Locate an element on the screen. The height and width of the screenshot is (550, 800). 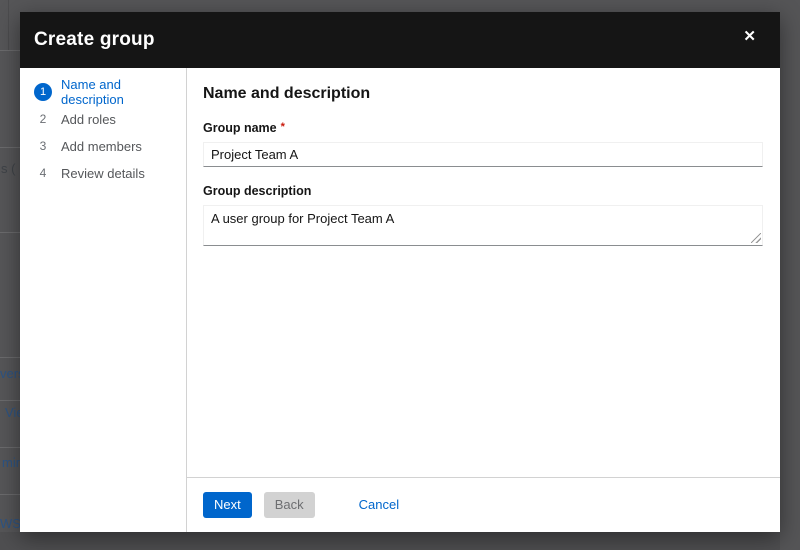
close-button: ✕ is located at coordinates (749, 36).